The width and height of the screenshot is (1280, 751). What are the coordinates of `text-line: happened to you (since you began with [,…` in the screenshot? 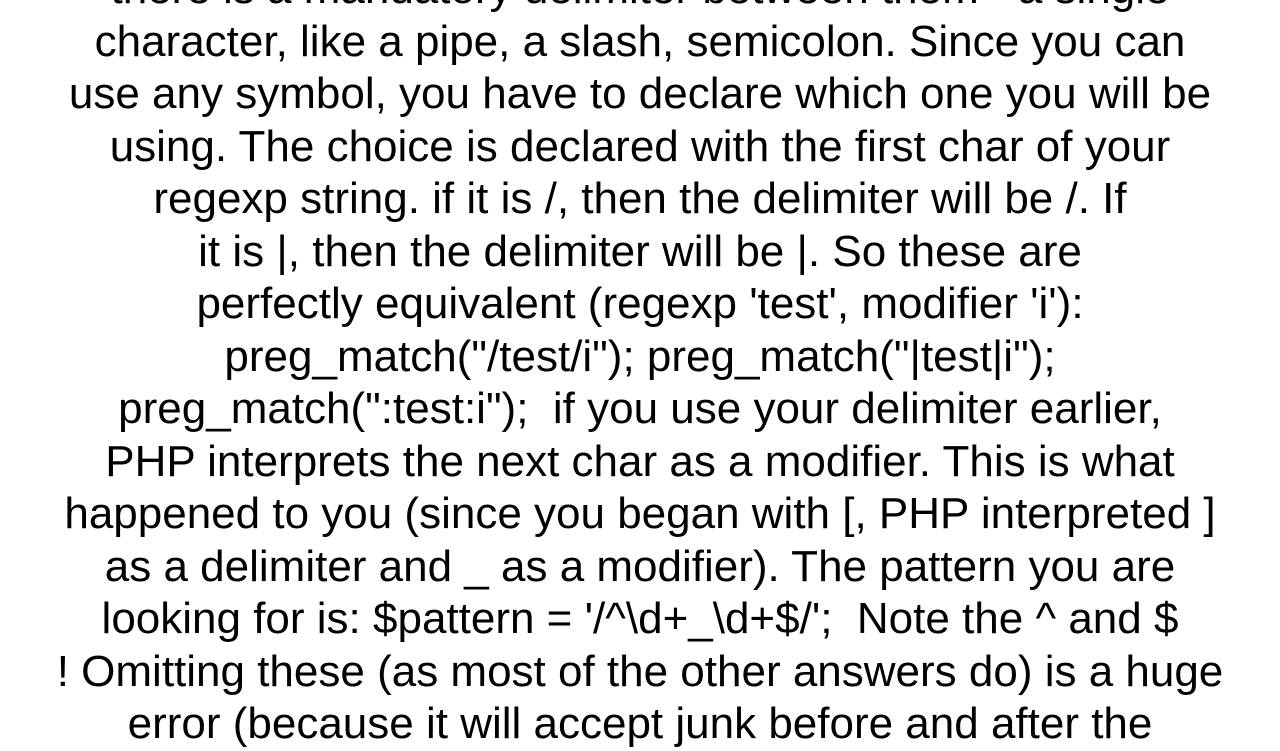 It's located at (640, 513).